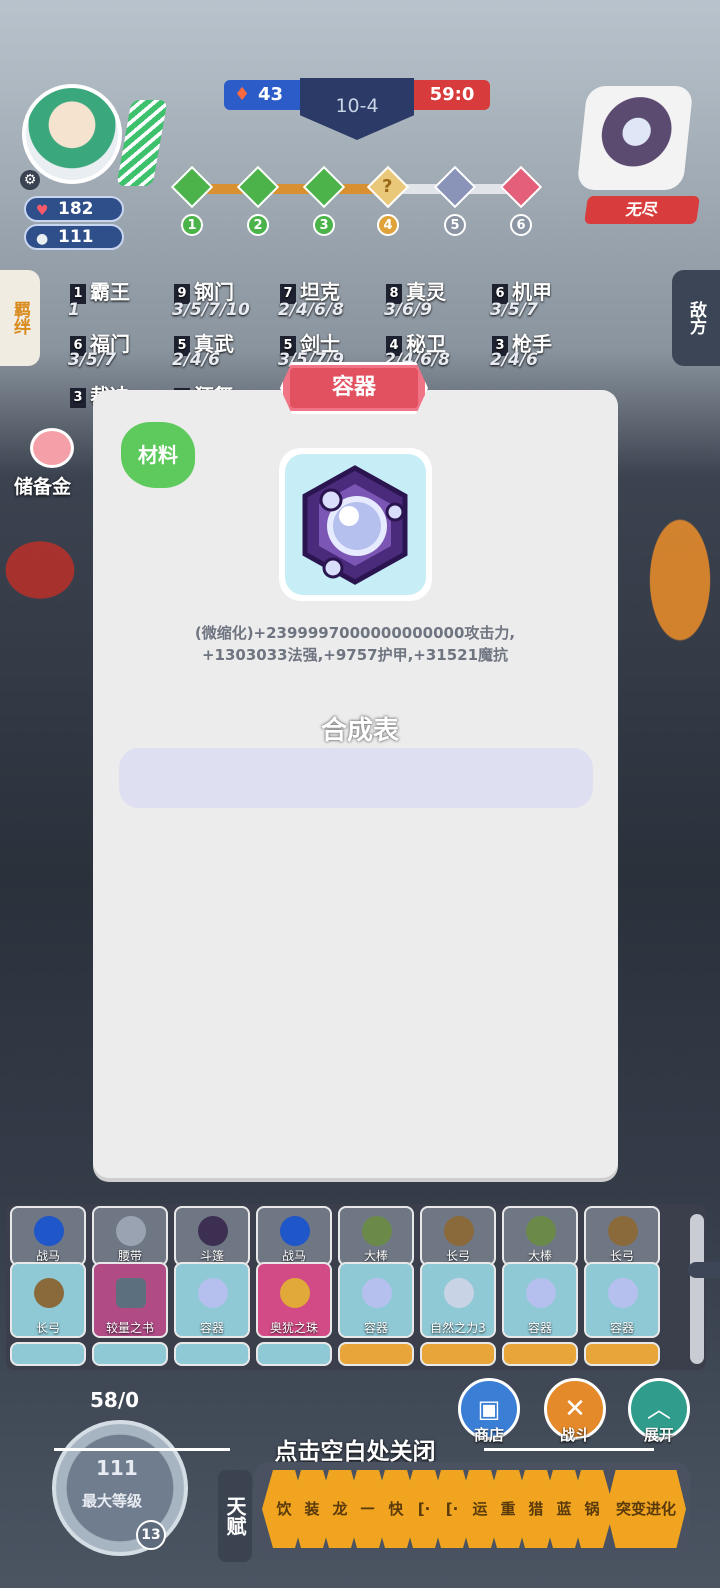 The image size is (720, 1588). Describe the element at coordinates (311, 310) in the screenshot. I see `trait-tiers: 2/4/6/8` at that location.